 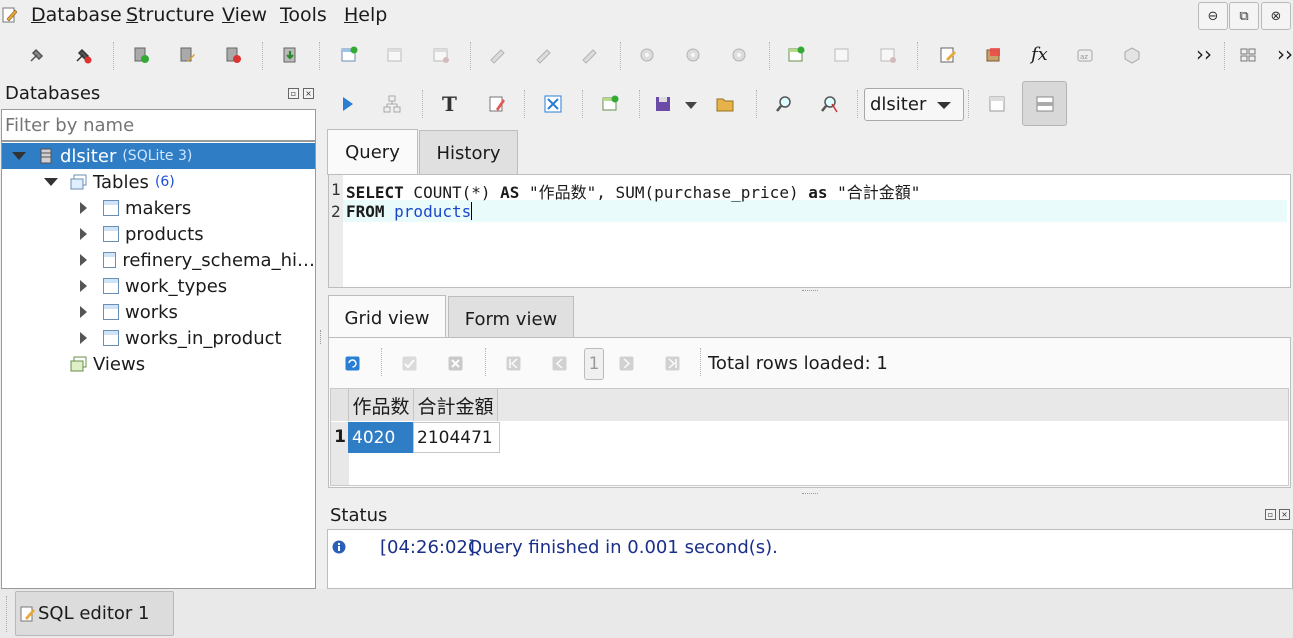 What do you see at coordinates (468, 152) in the screenshot?
I see `tab-history: History` at bounding box center [468, 152].